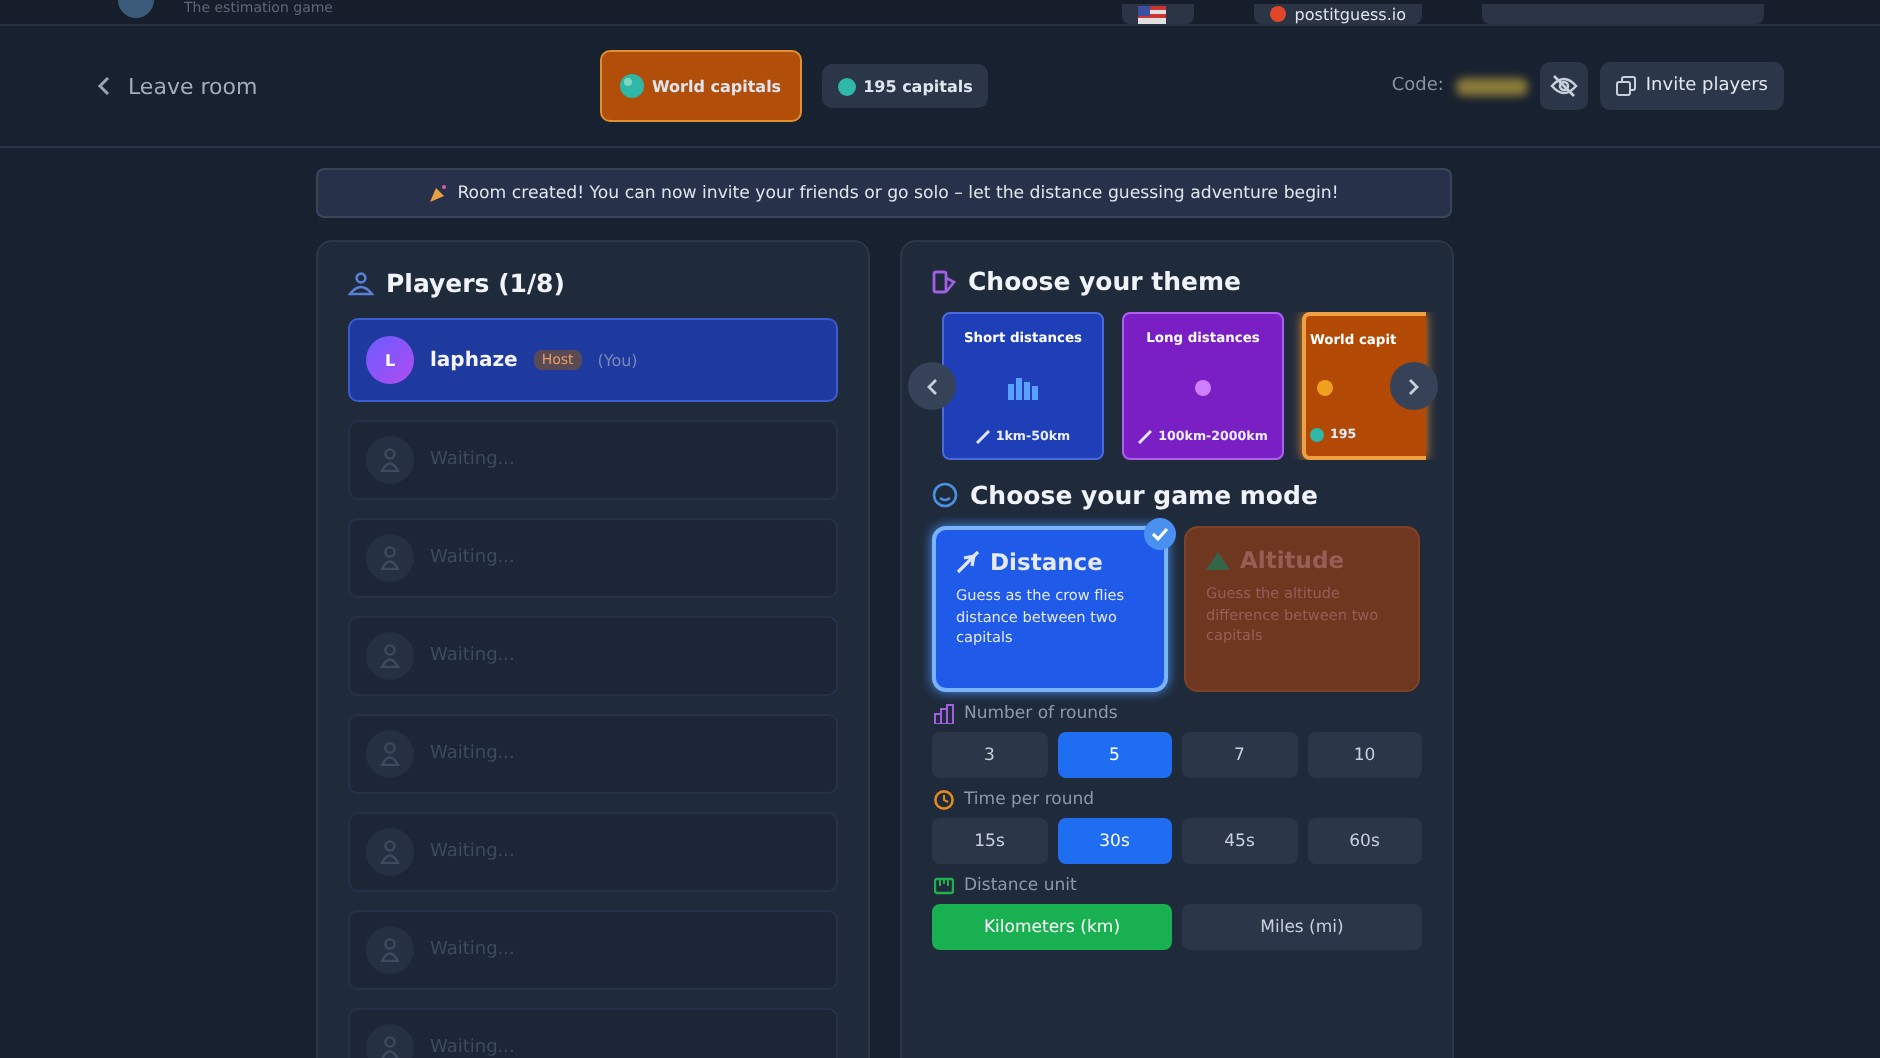 The image size is (1880, 1058). I want to click on option-button: 7, so click(1239, 755).